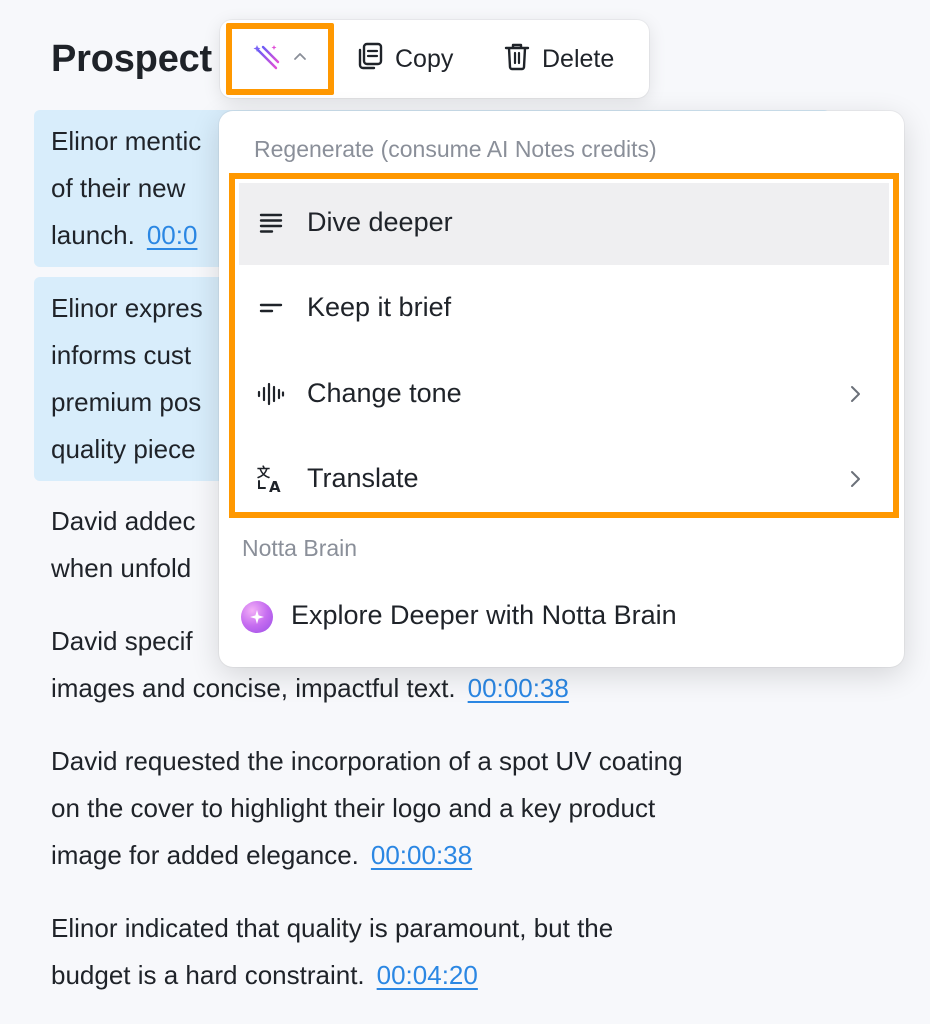 The height and width of the screenshot is (1024, 930). What do you see at coordinates (257, 617) in the screenshot?
I see `sparkle-orb-icon` at bounding box center [257, 617].